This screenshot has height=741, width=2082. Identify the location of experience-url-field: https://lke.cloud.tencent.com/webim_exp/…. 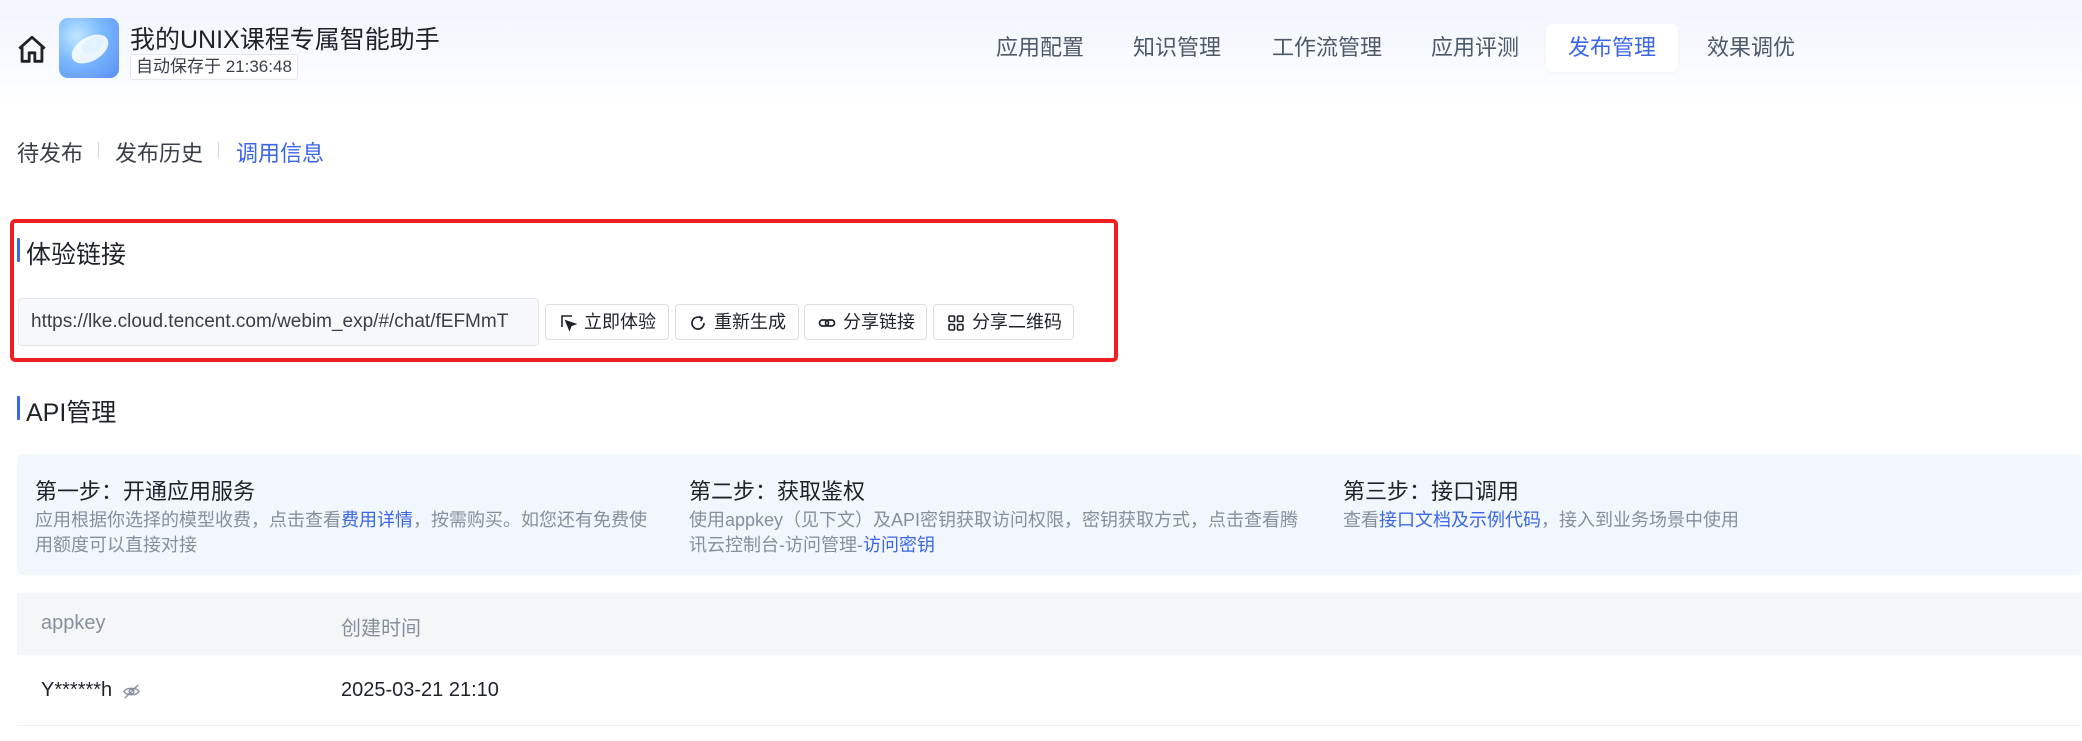
(278, 322).